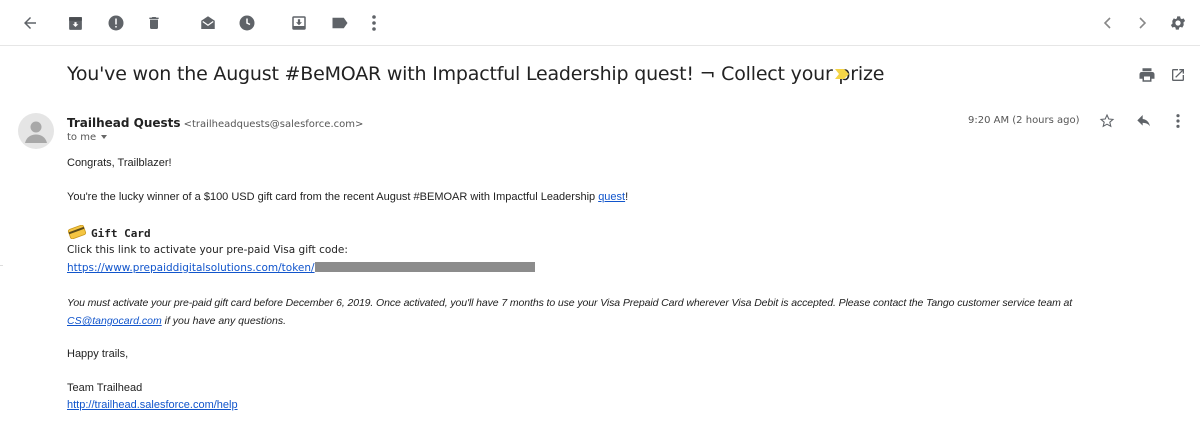 The image size is (1200, 442). What do you see at coordinates (116, 23) in the screenshot?
I see `report-spam-icon` at bounding box center [116, 23].